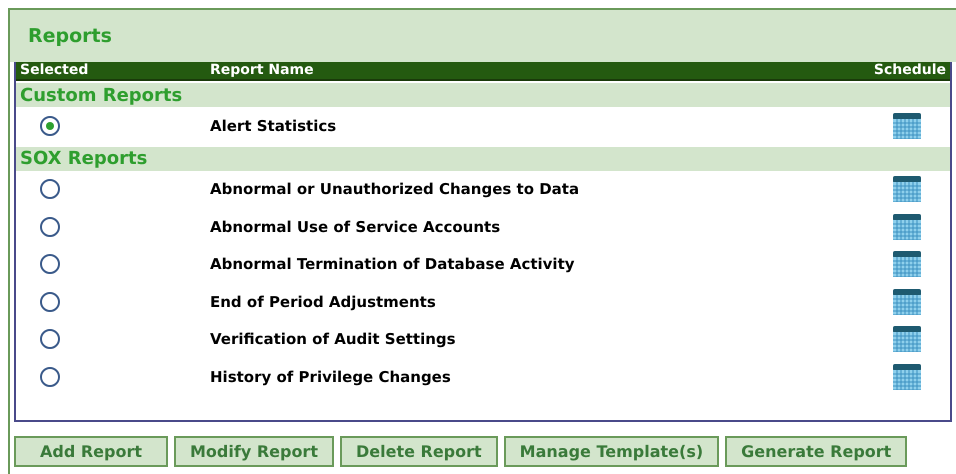  What do you see at coordinates (331, 377) in the screenshot?
I see `report-name: History of Privilege Changes` at bounding box center [331, 377].